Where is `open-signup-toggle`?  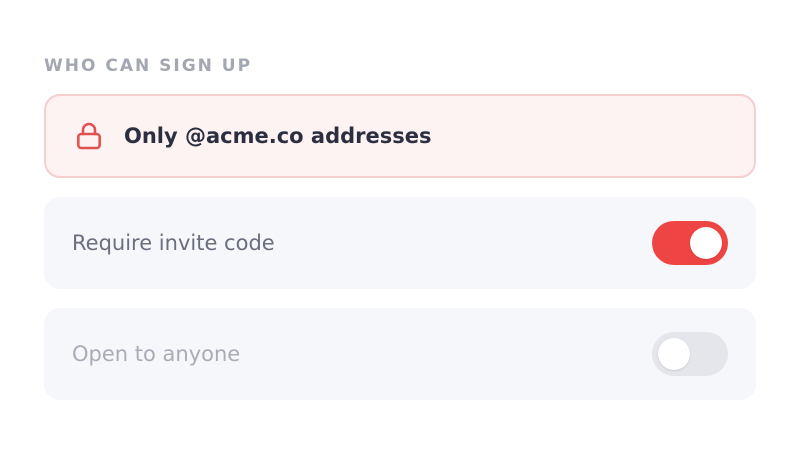 open-signup-toggle is located at coordinates (690, 354).